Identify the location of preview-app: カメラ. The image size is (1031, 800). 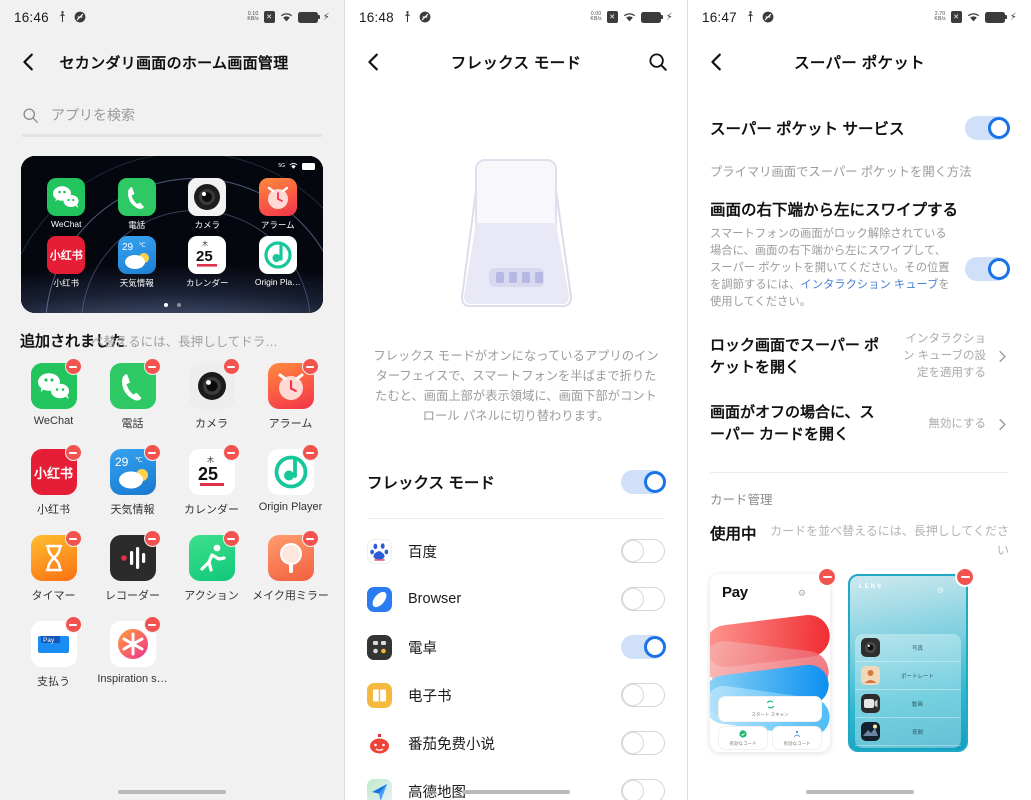
(207, 204).